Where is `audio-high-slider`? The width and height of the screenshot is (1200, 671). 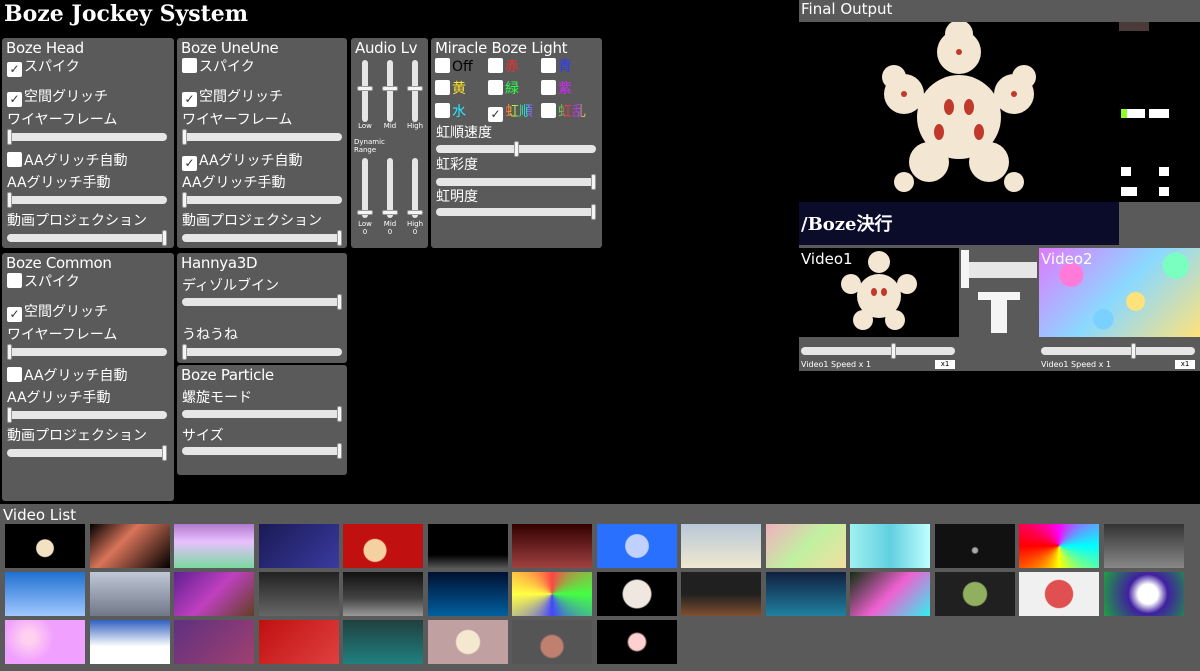 audio-high-slider is located at coordinates (415, 91).